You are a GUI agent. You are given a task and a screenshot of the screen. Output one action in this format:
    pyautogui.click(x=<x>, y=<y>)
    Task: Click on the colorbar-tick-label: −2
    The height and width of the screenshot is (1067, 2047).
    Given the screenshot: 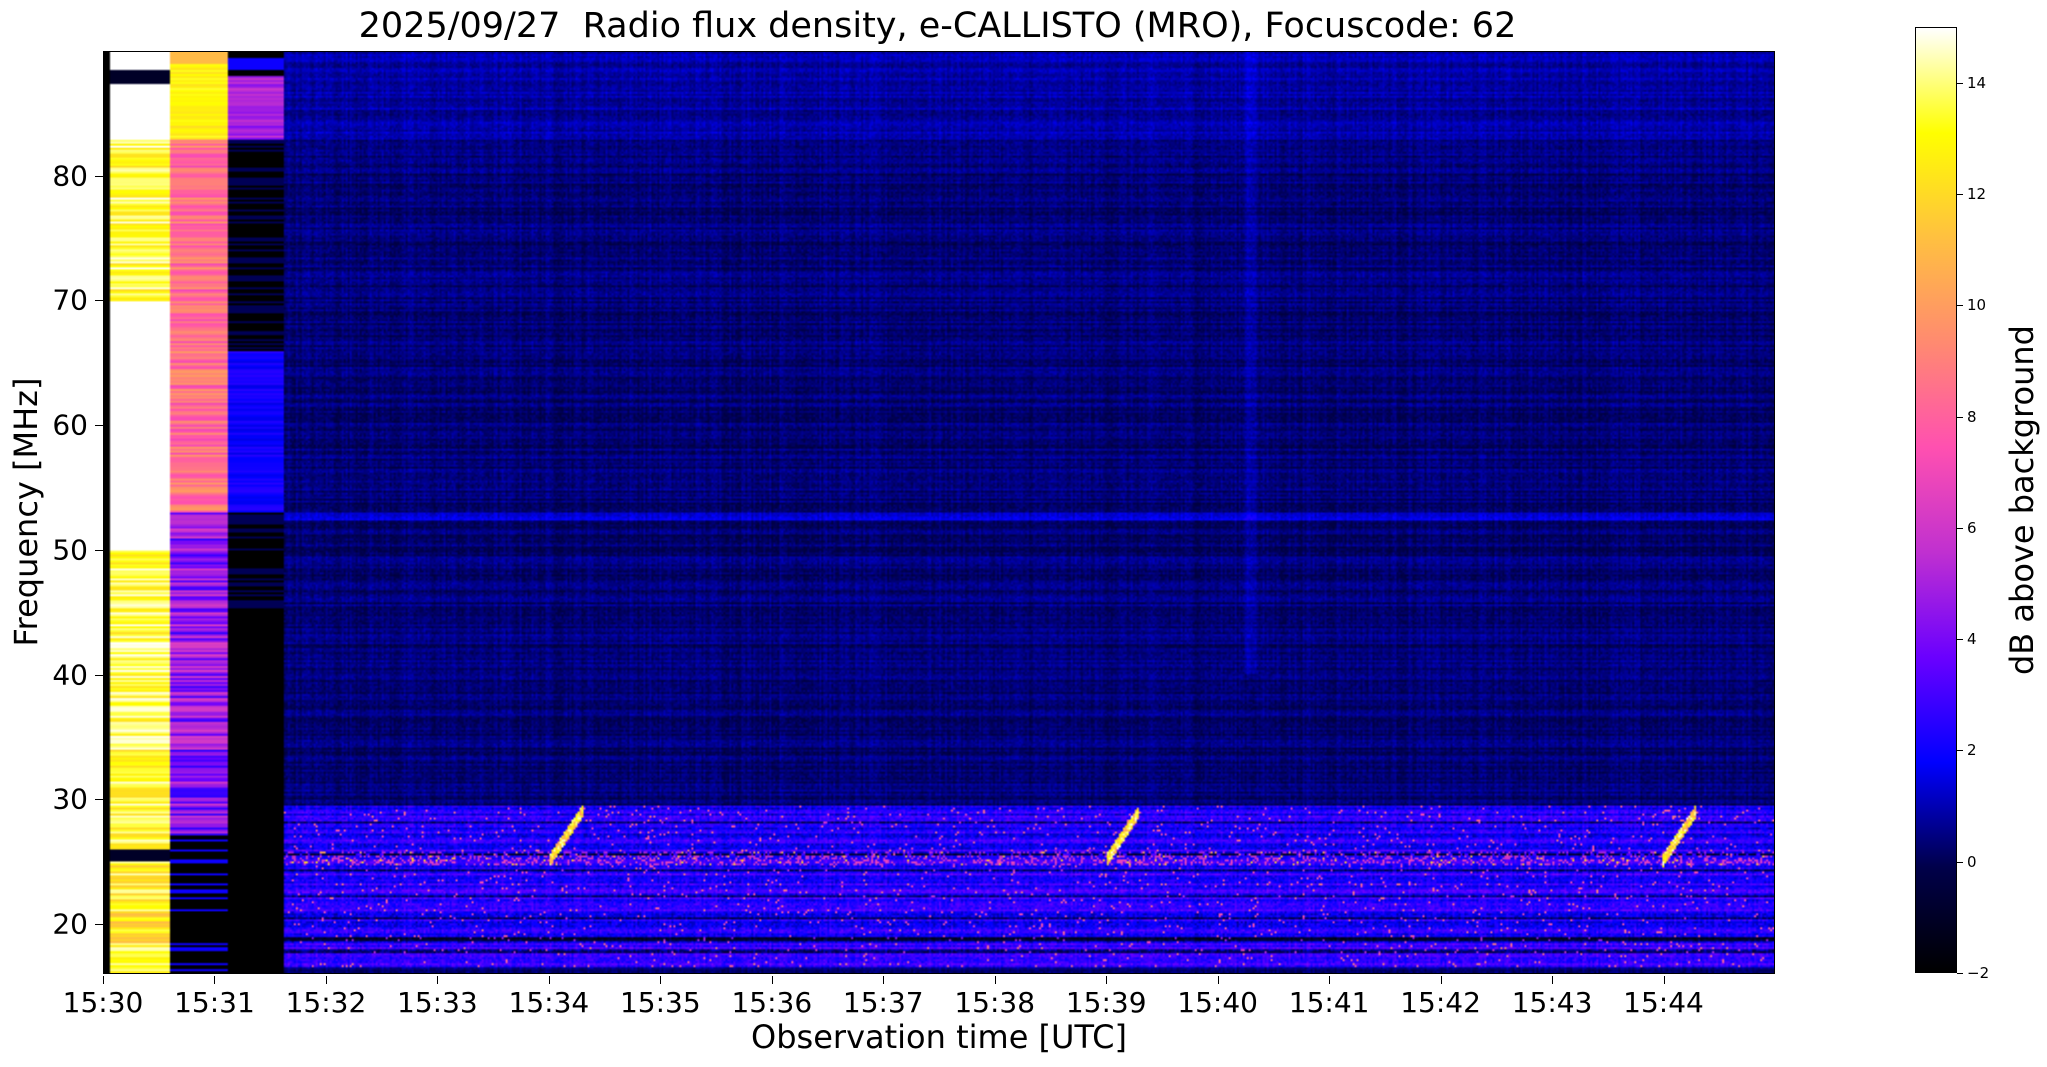 What is the action you would take?
    pyautogui.click(x=1978, y=973)
    